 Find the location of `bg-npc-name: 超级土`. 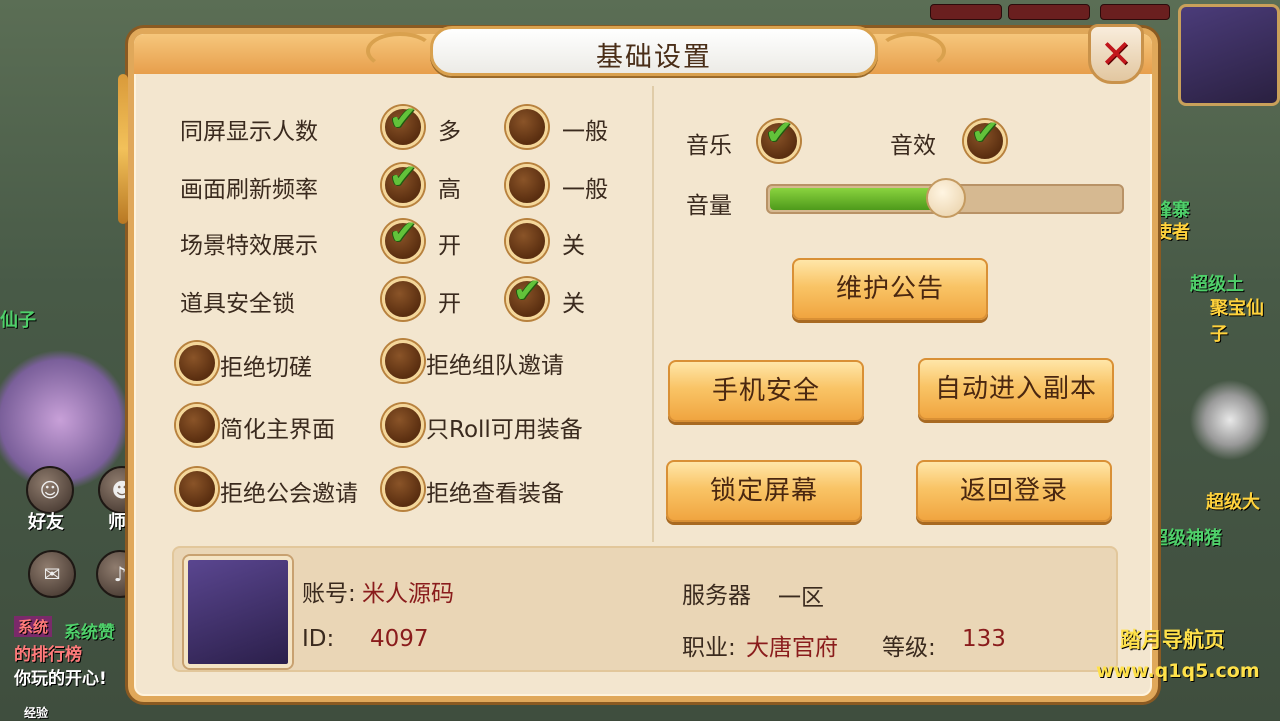

bg-npc-name: 超级土 is located at coordinates (1217, 284).